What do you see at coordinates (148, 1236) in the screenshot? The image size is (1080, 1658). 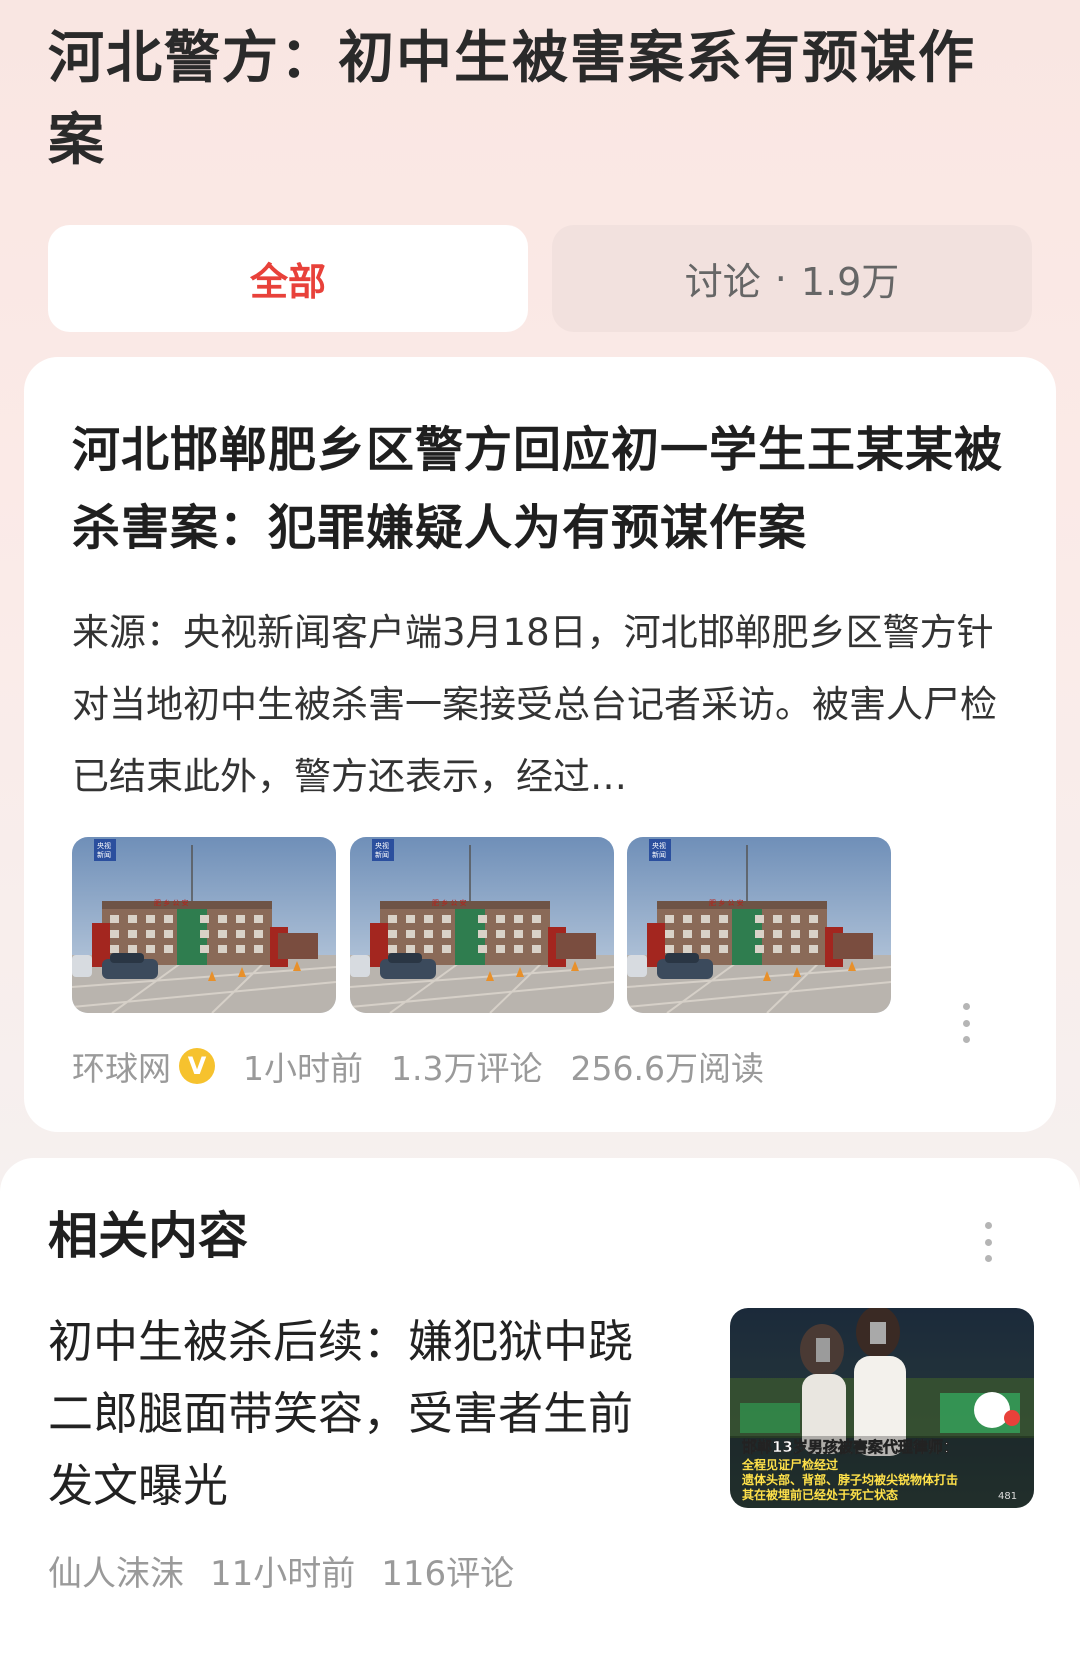 I see `related-heading: 相关内容` at bounding box center [148, 1236].